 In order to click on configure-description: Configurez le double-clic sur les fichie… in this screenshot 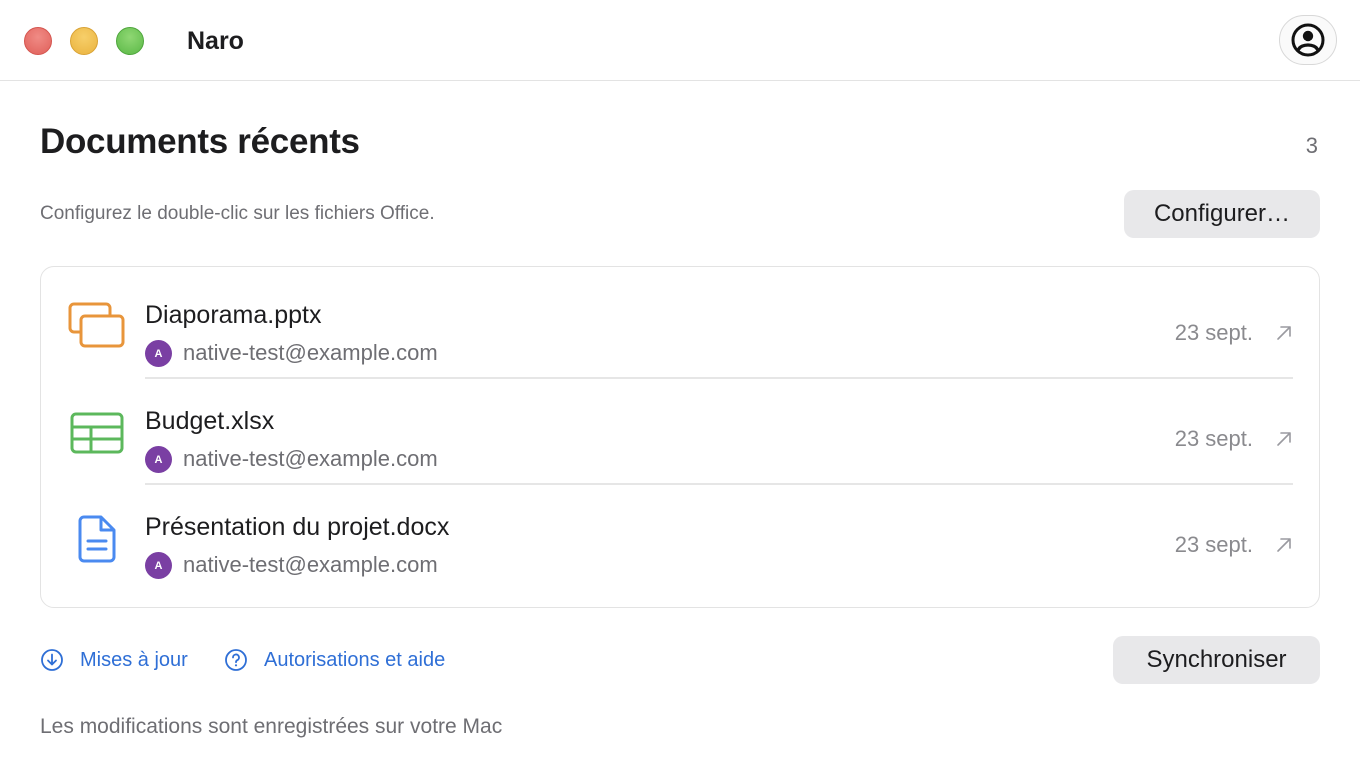, I will do `click(237, 213)`.